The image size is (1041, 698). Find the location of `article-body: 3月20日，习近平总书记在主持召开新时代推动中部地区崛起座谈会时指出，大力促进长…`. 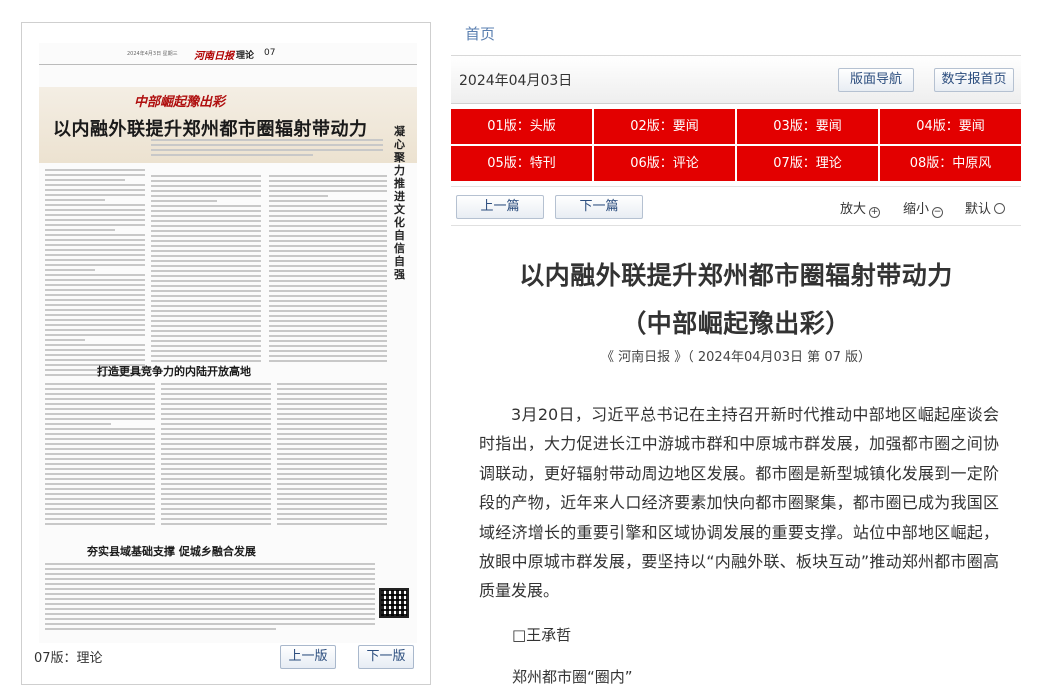

article-body: 3月20日，习近平总书记在主持召开新时代推动中部地区崛起座谈会时指出，大力促进长… is located at coordinates (739, 503).